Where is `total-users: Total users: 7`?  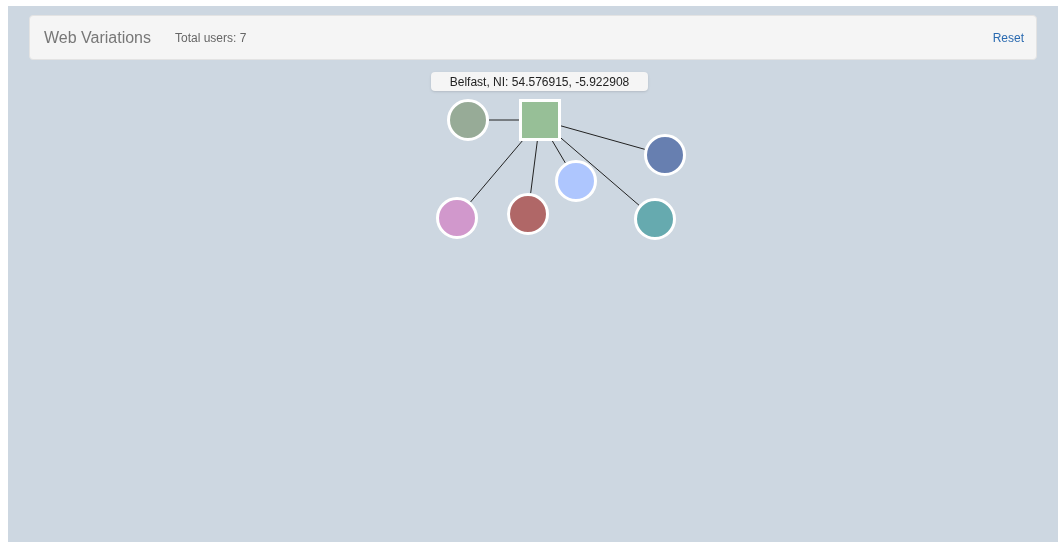 total-users: Total users: 7 is located at coordinates (211, 38).